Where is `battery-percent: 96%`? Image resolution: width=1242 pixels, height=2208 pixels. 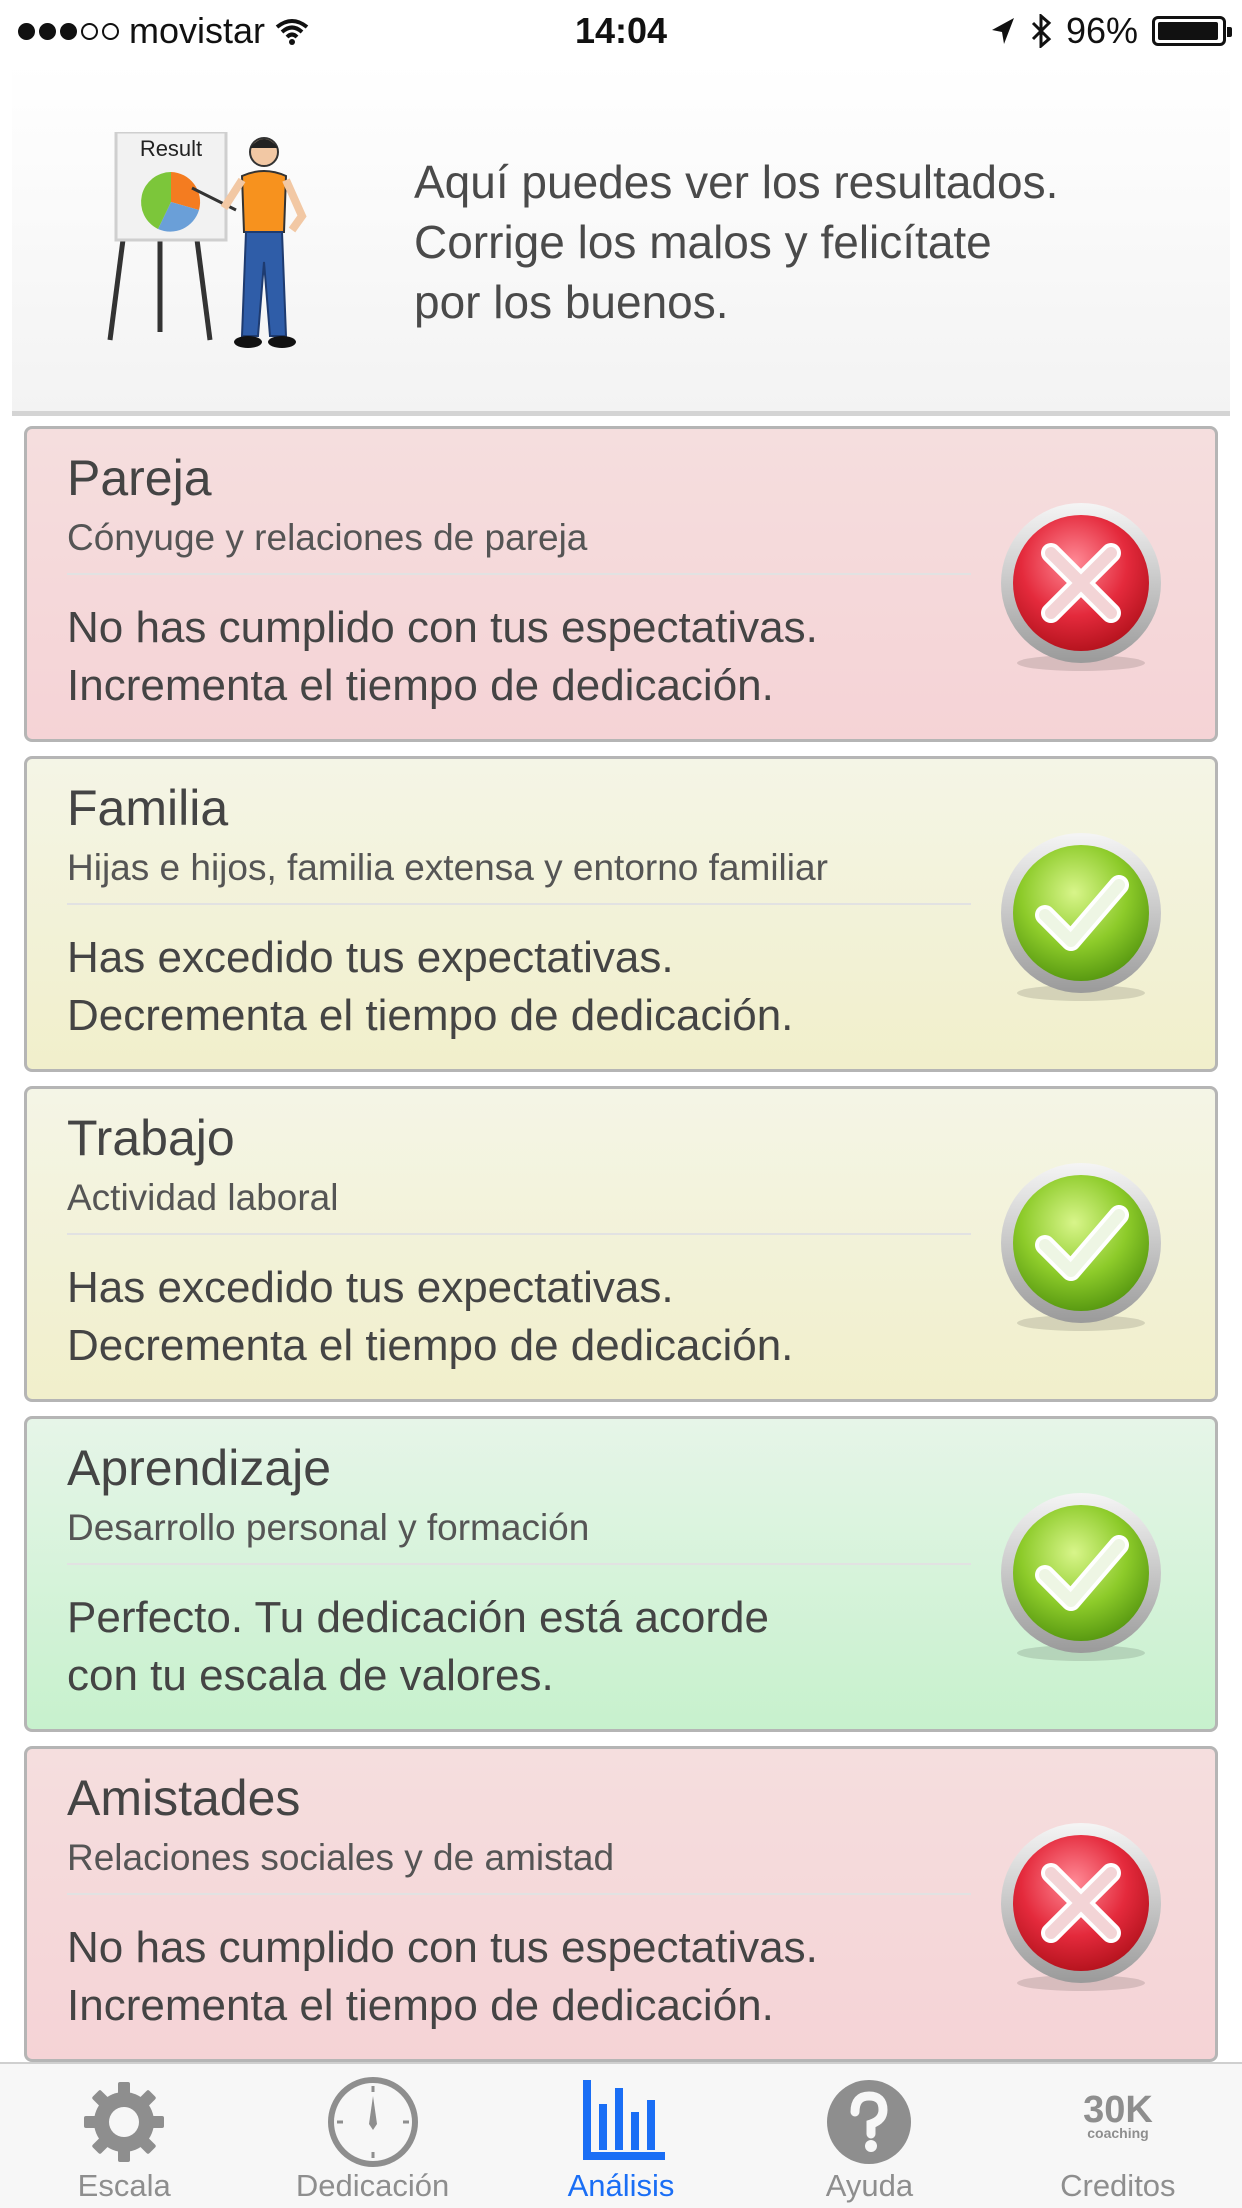
battery-percent: 96% is located at coordinates (1101, 30).